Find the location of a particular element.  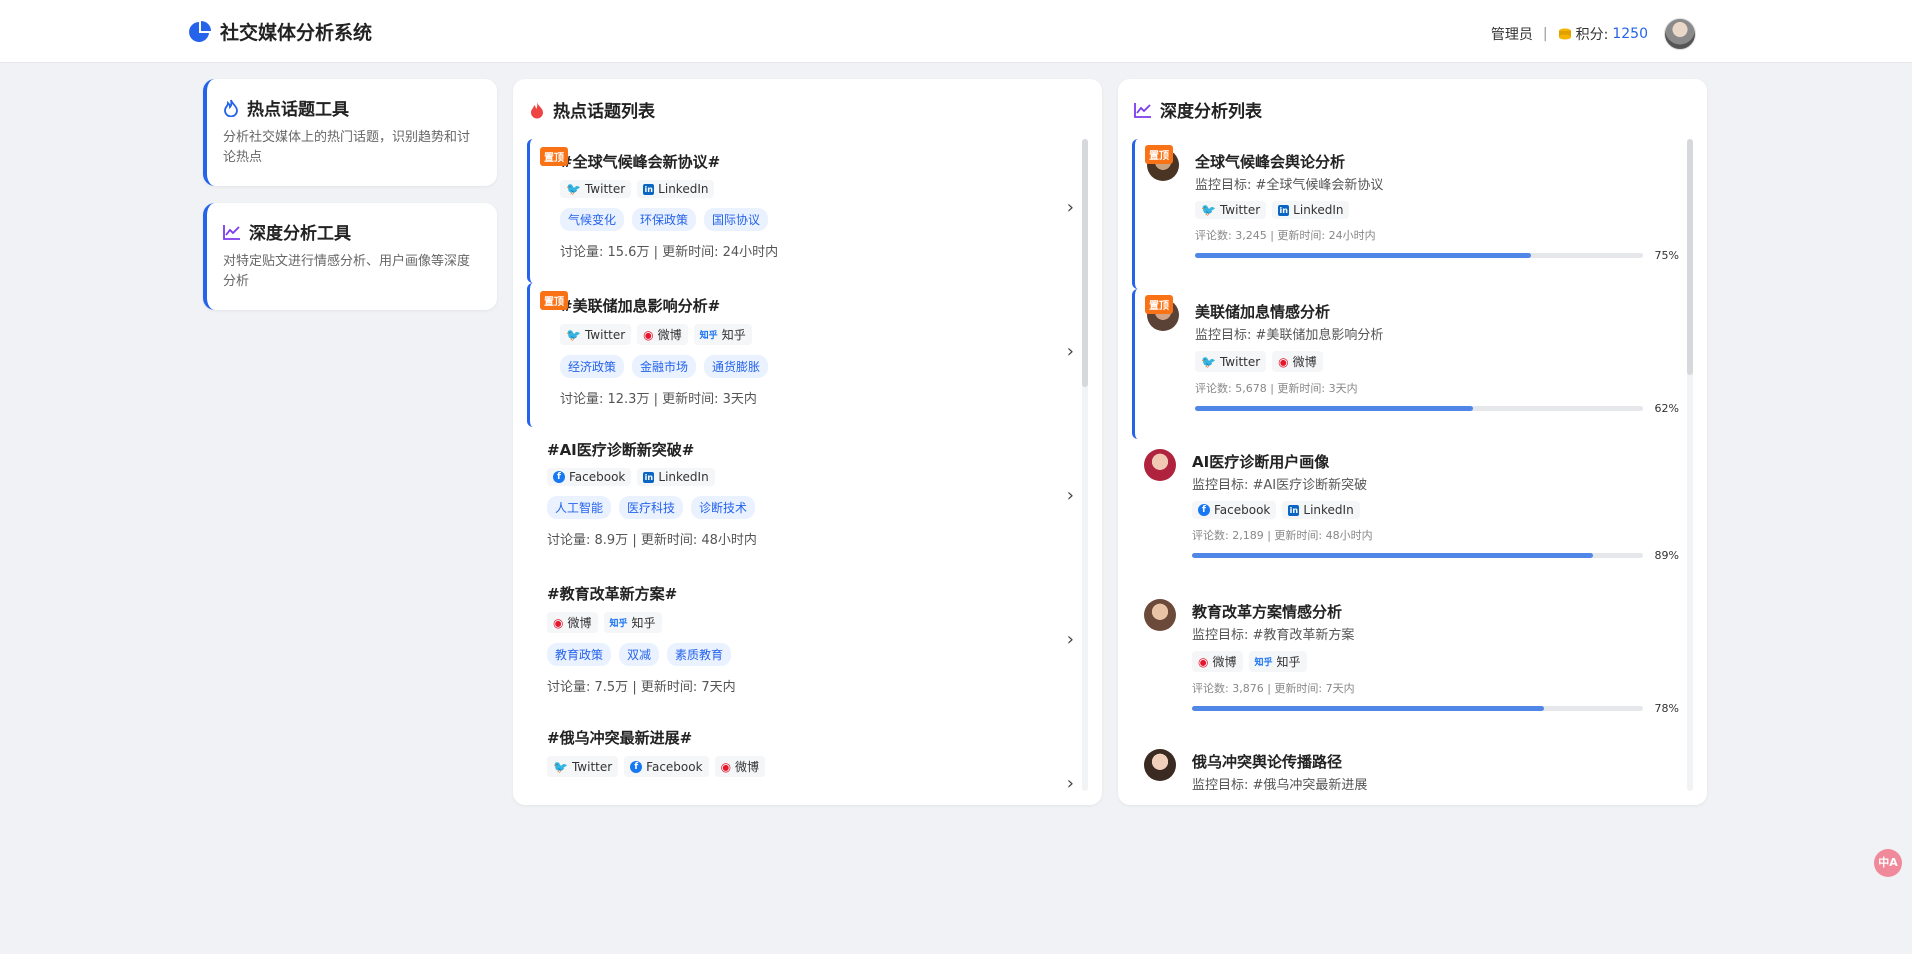

topic-title: #AI医疗诊断新突破# is located at coordinates (621, 450).